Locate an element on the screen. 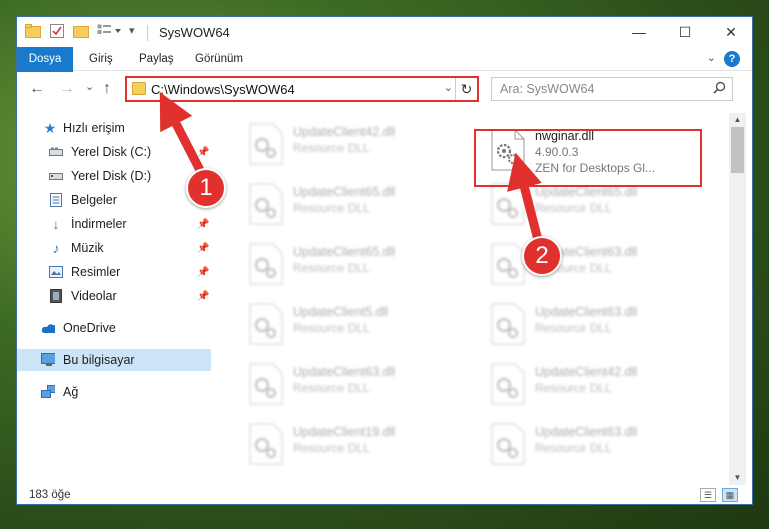 Image resolution: width=769 pixels, height=529 pixels. annotation-arrows is located at coordinates (351, 168).